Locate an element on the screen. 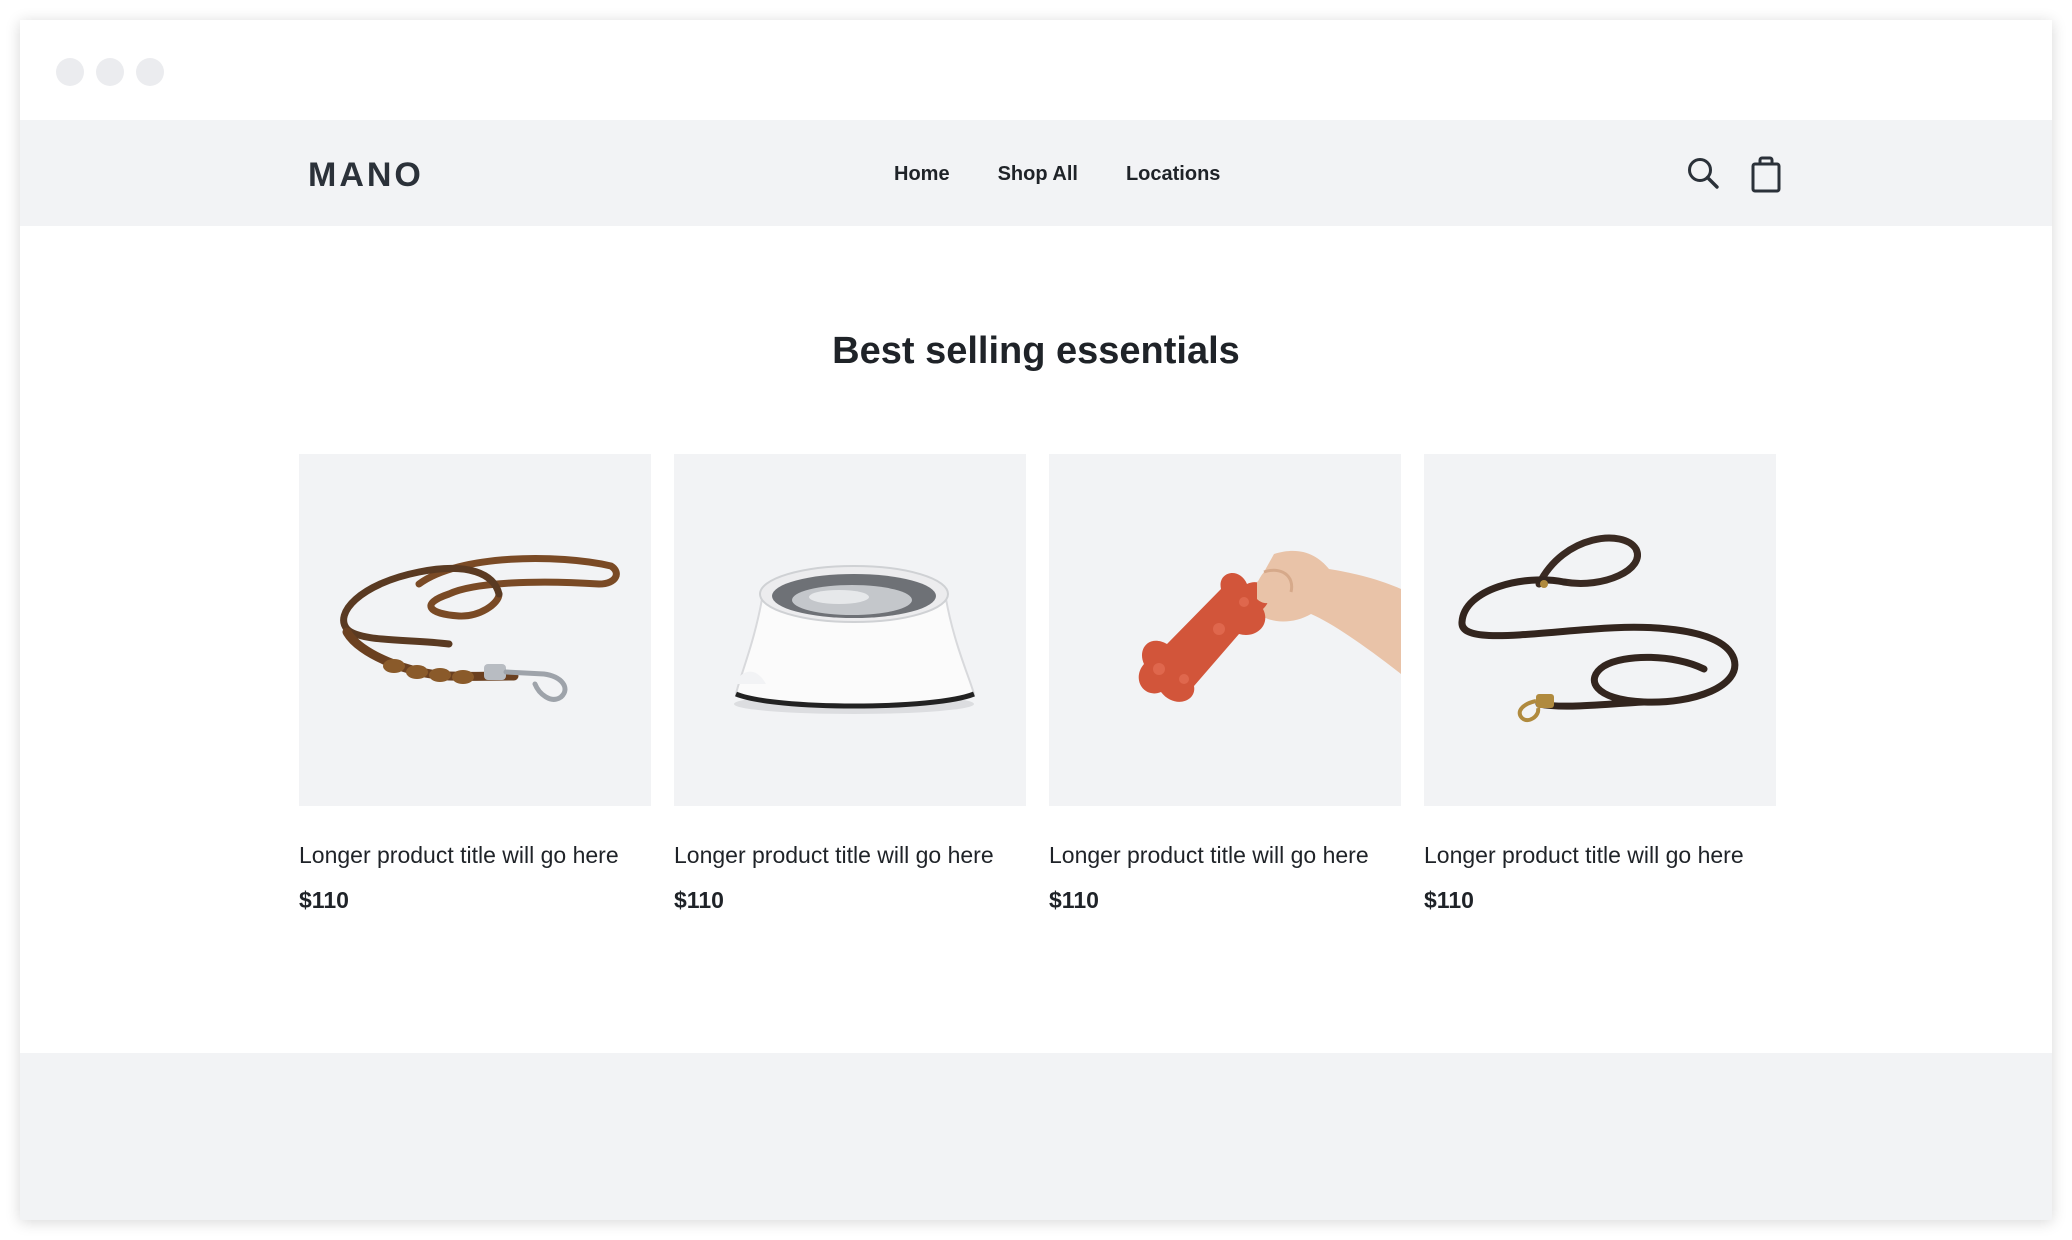 This screenshot has height=1240, width=2072. shopping-bag-icon is located at coordinates (1766, 174).